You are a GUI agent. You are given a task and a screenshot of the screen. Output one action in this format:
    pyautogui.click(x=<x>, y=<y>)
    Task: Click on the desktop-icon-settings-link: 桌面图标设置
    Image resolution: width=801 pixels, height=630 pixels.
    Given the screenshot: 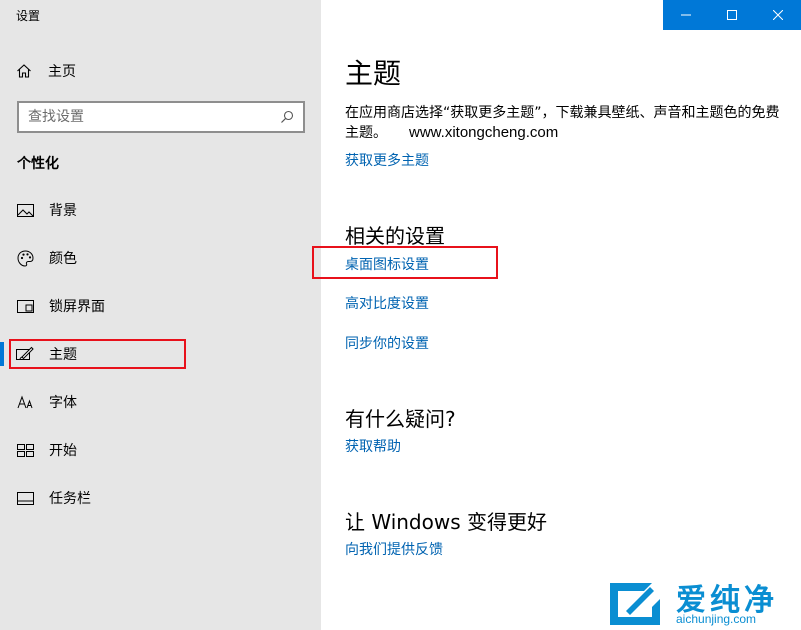 What is the action you would take?
    pyautogui.click(x=387, y=264)
    